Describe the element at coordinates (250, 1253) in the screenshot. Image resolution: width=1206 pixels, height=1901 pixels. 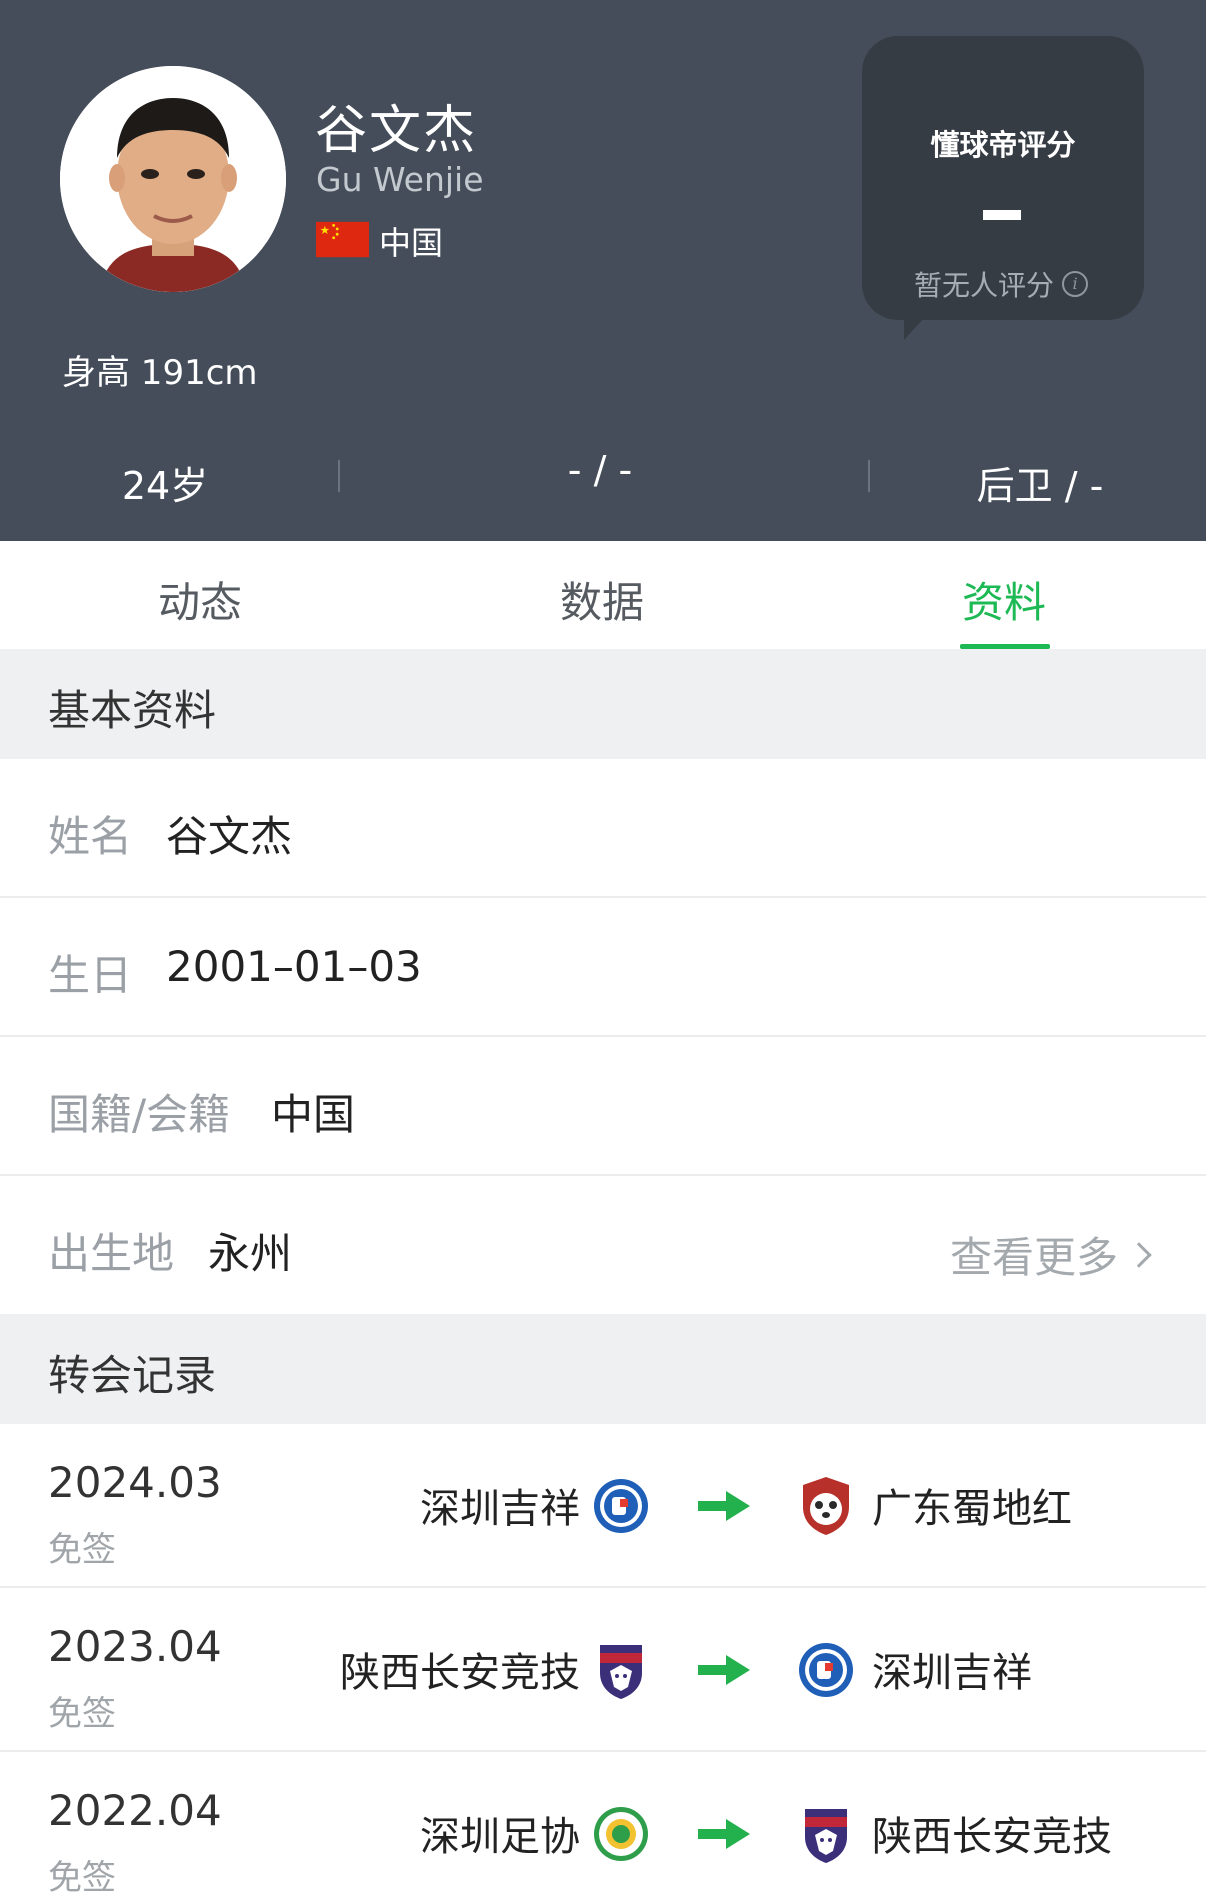
I see `info-value: 永州` at that location.